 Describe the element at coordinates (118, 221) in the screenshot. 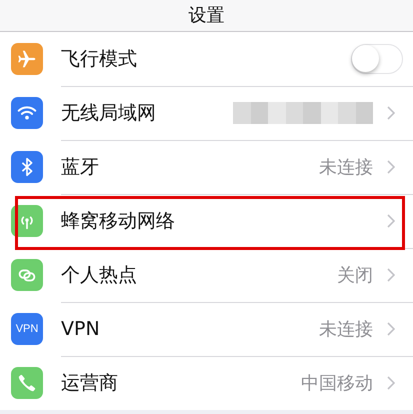

I see `row-label: 蜂窝移动网络` at that location.